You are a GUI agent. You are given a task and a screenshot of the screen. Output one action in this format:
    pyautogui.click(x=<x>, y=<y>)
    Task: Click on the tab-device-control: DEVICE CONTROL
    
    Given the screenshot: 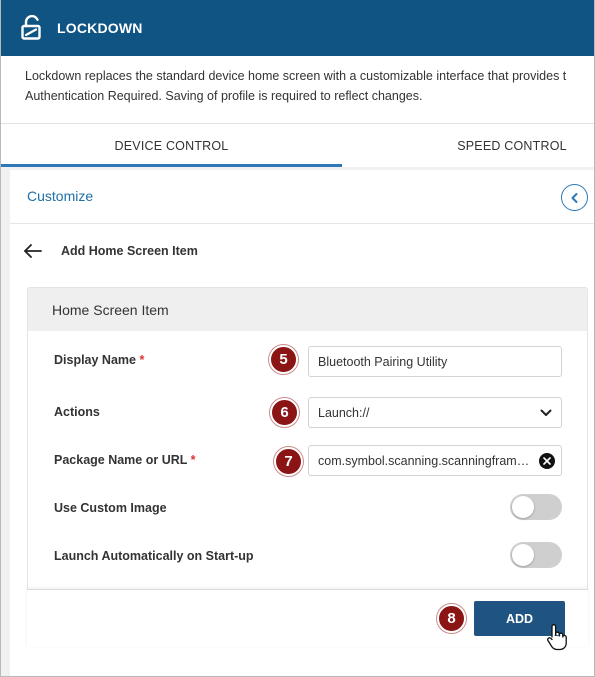 What is the action you would take?
    pyautogui.click(x=171, y=145)
    